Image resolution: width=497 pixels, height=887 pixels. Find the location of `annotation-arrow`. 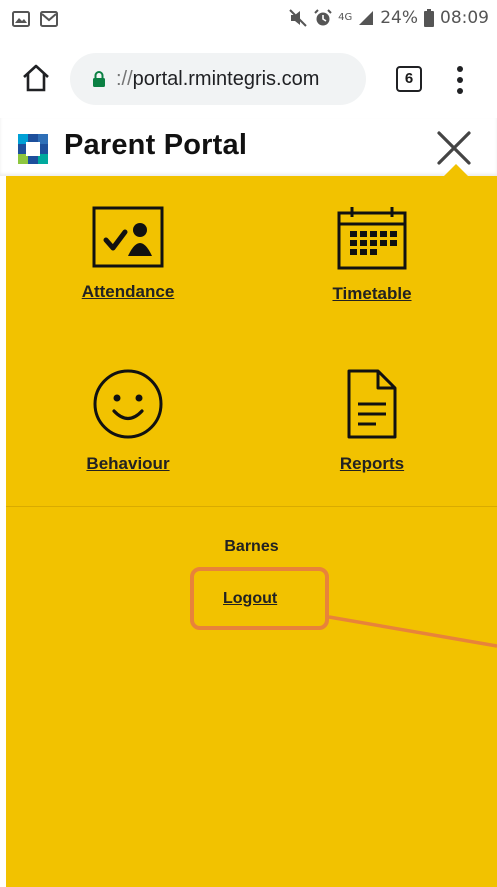

annotation-arrow is located at coordinates (412, 631).